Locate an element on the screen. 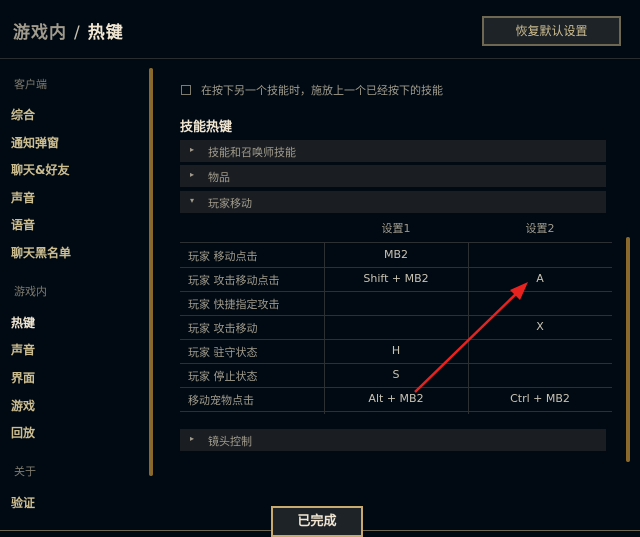 Image resolution: width=640 pixels, height=537 pixels. row-name: 玩家 移动点击 is located at coordinates (223, 256).